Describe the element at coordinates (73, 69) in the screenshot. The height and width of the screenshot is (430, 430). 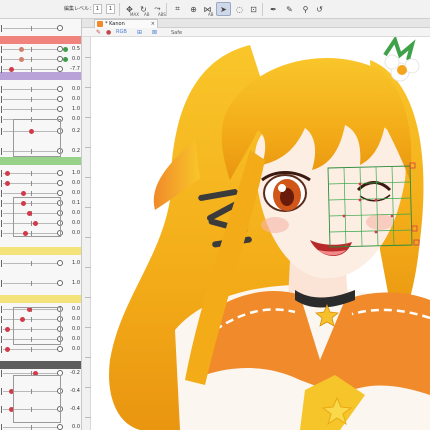
I see `parameter-value: -7.7` at that location.